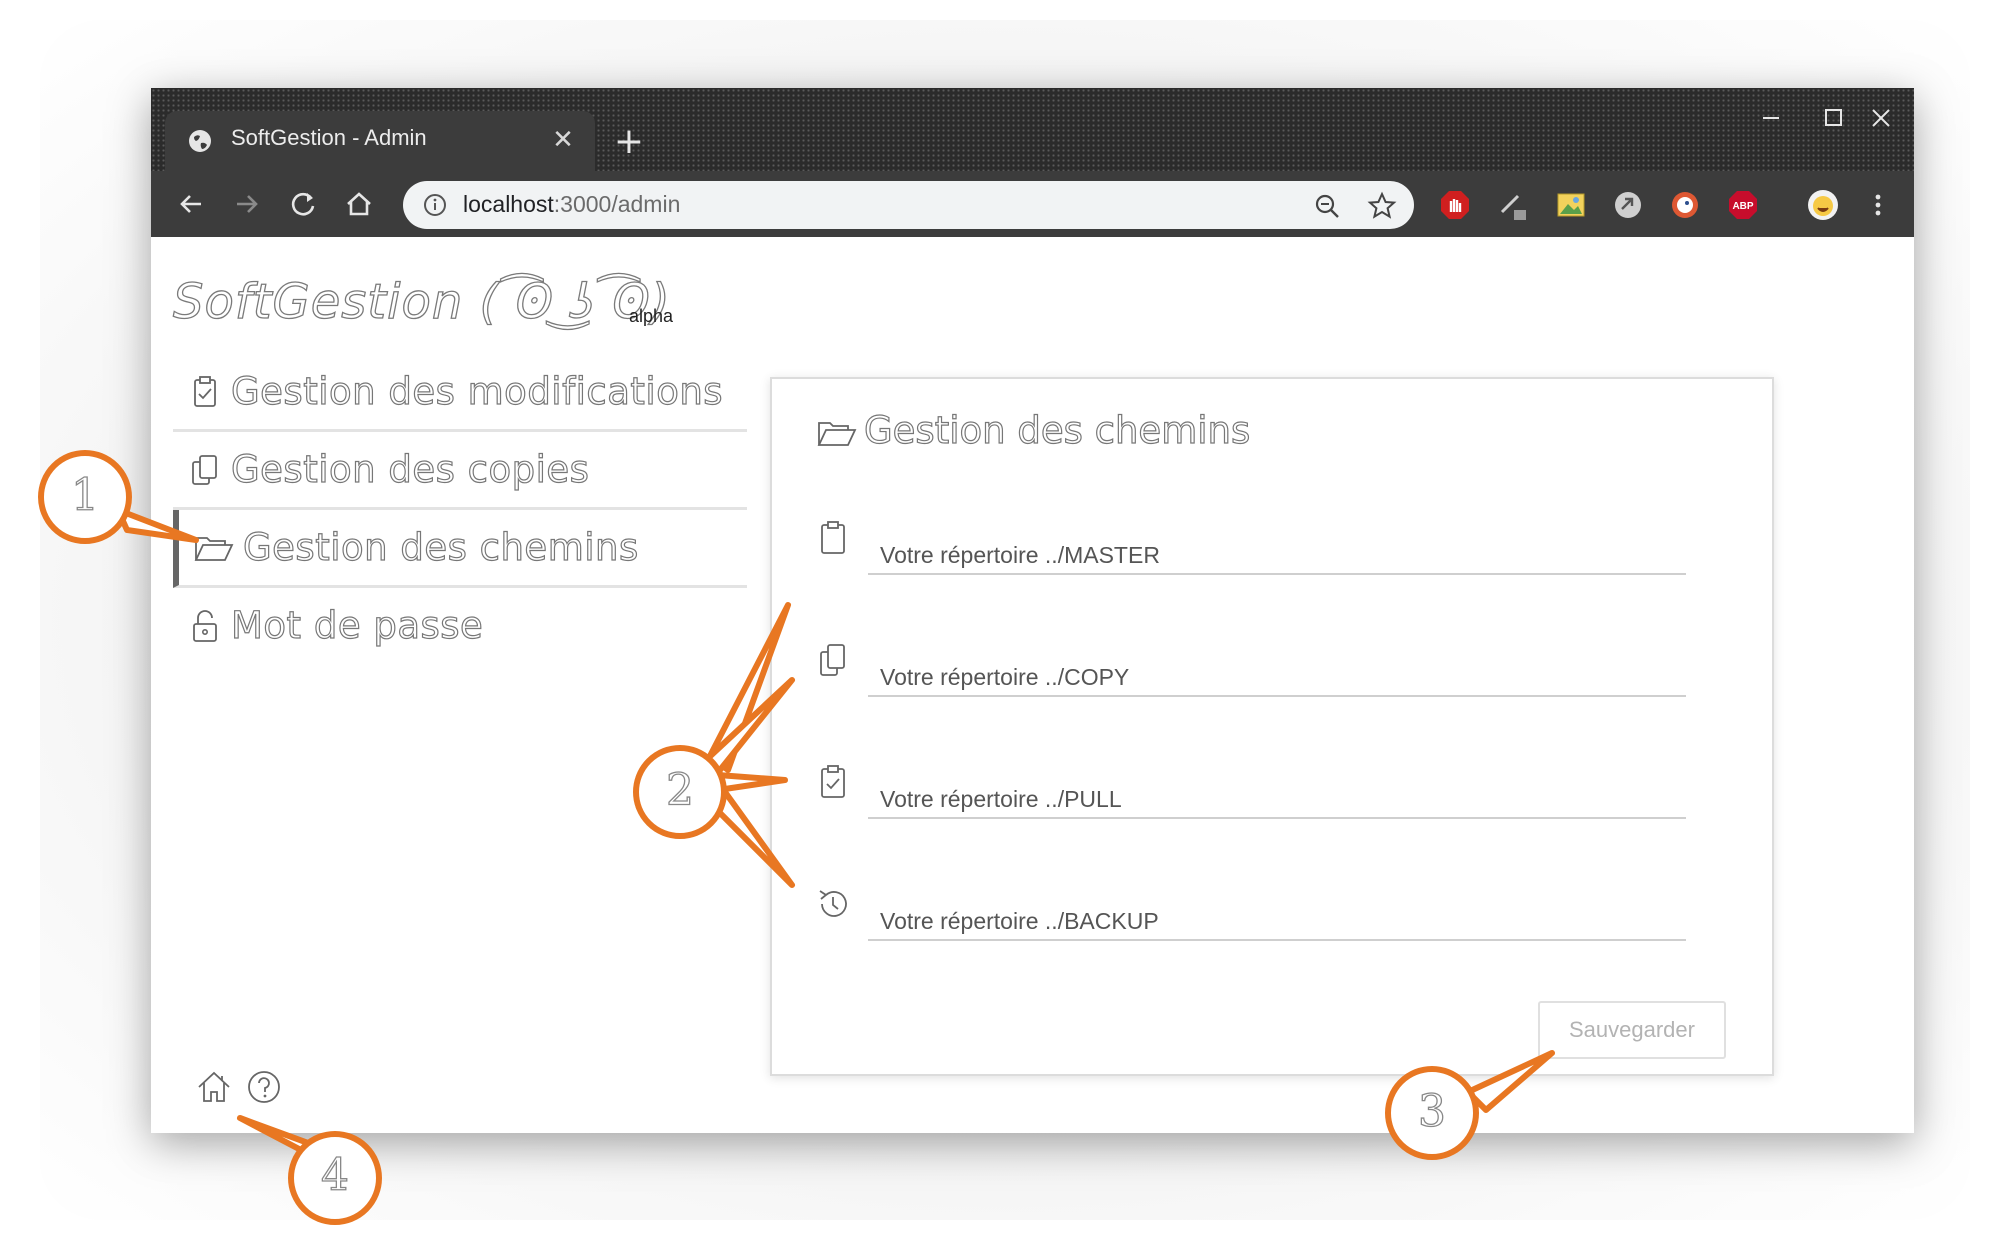 This screenshot has height=1248, width=2005. I want to click on sidebar-item-modifications: Gestion des modifications, so click(460, 393).